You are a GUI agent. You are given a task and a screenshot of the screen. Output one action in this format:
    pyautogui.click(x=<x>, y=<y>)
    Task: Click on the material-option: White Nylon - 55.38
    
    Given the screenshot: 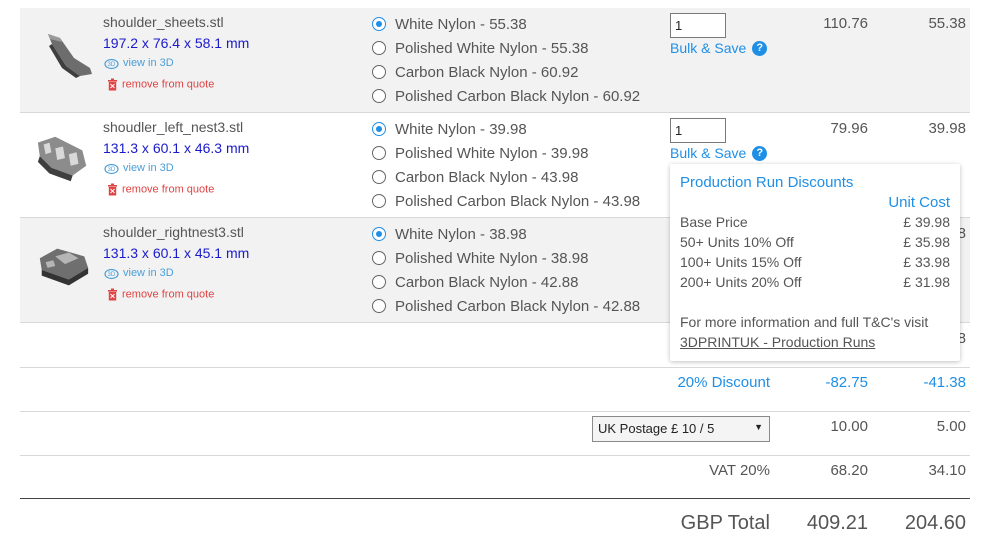 What is the action you would take?
    pyautogui.click(x=449, y=24)
    